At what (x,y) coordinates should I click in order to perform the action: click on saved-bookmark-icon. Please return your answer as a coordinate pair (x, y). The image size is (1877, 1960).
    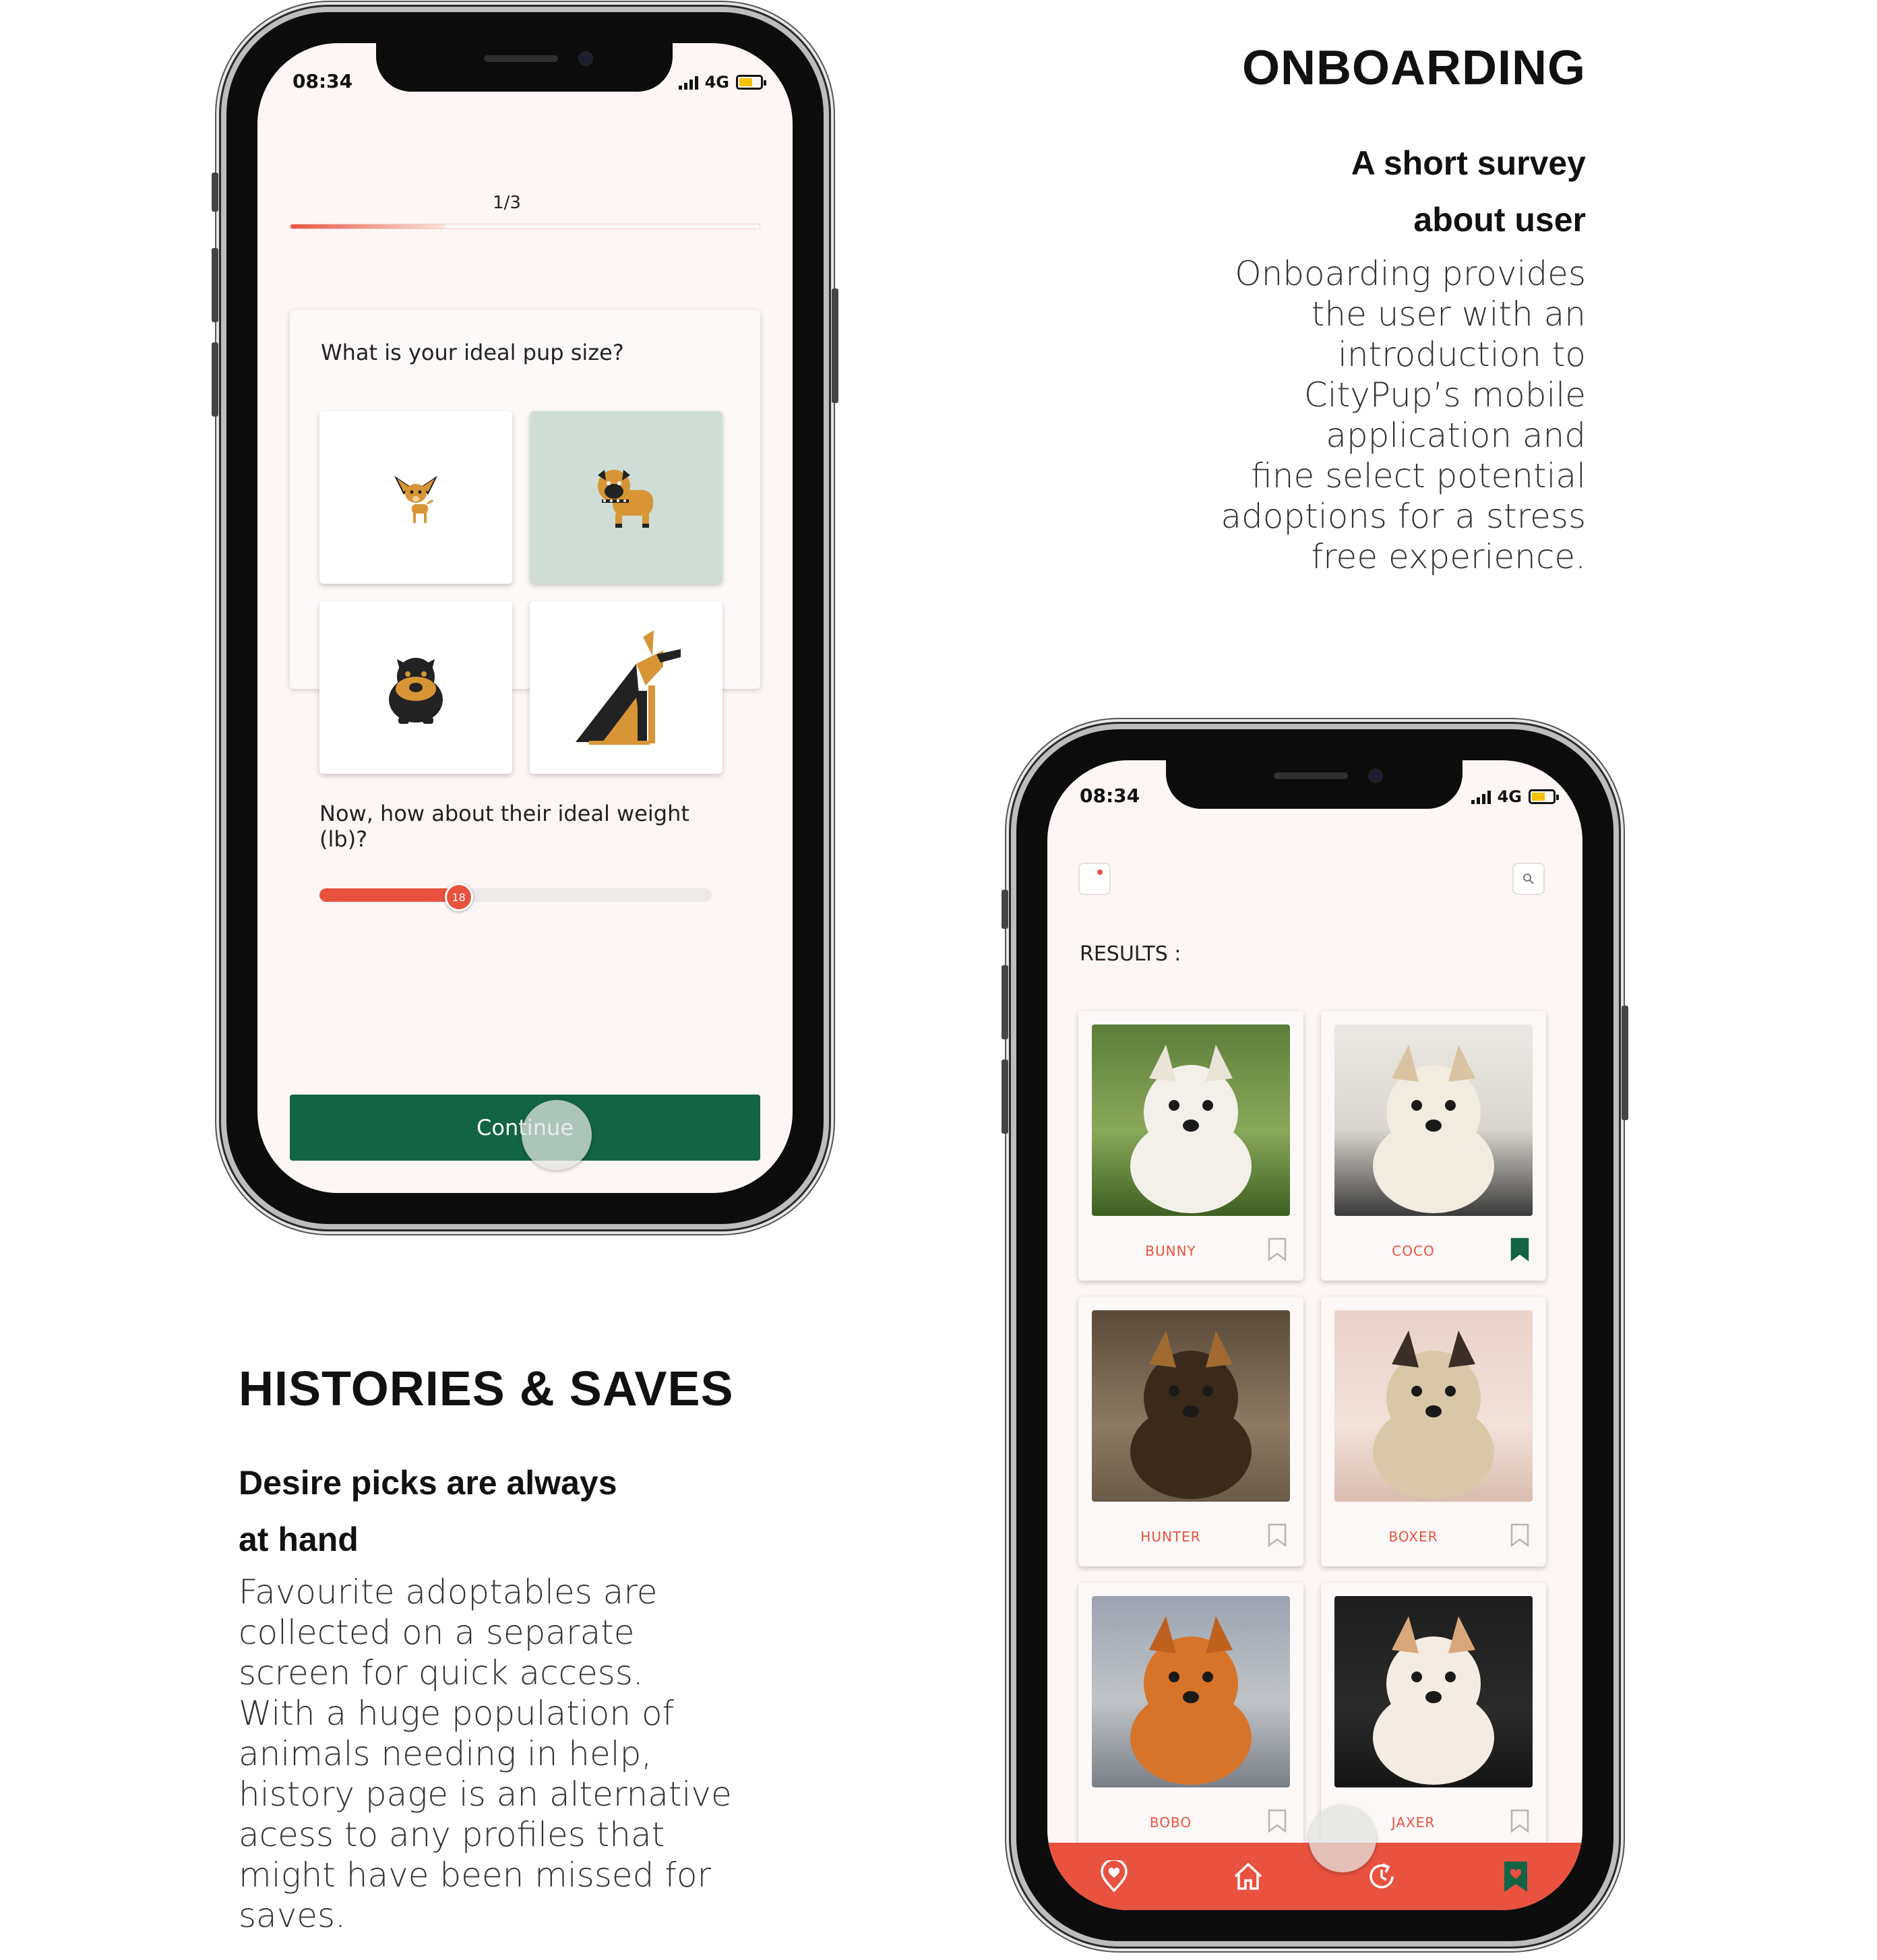
    Looking at the image, I should click on (1516, 1877).